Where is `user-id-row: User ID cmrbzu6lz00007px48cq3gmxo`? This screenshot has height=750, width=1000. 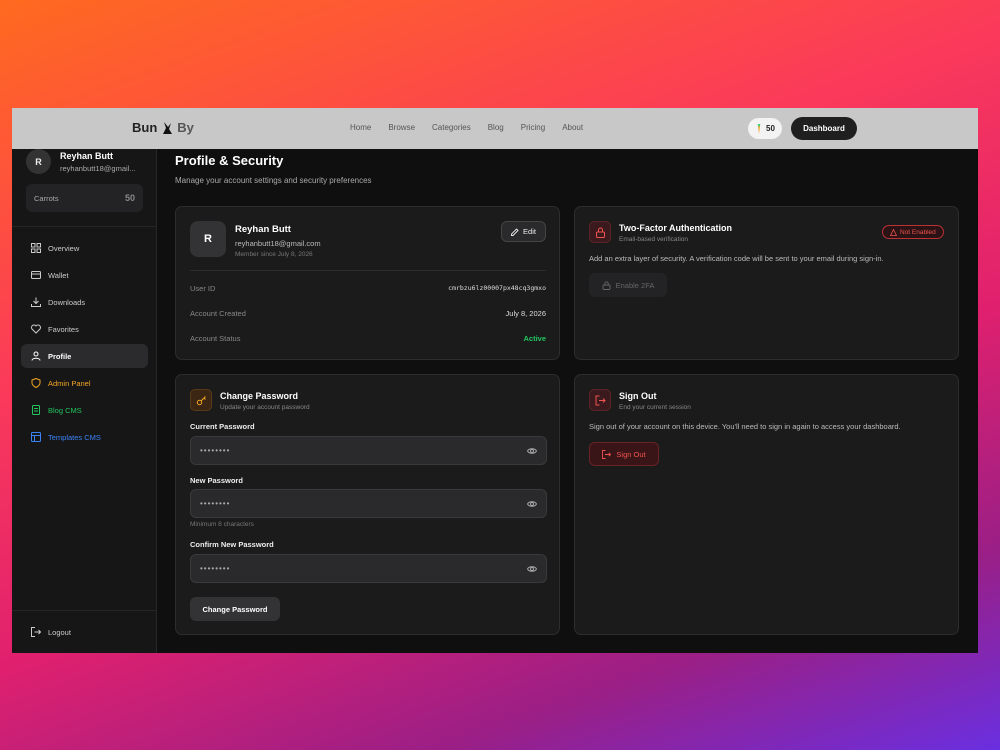
user-id-row: User ID cmrbzu6lz00007px48cq3gmxo is located at coordinates (368, 288).